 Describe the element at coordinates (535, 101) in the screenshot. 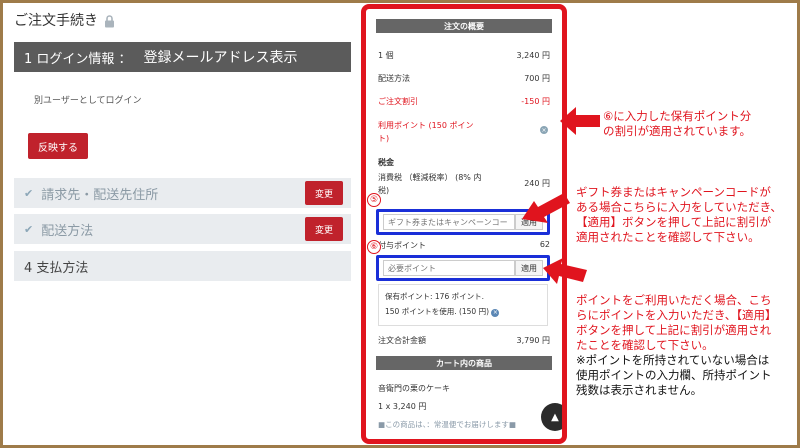

I see `discount-value: -150 円` at that location.